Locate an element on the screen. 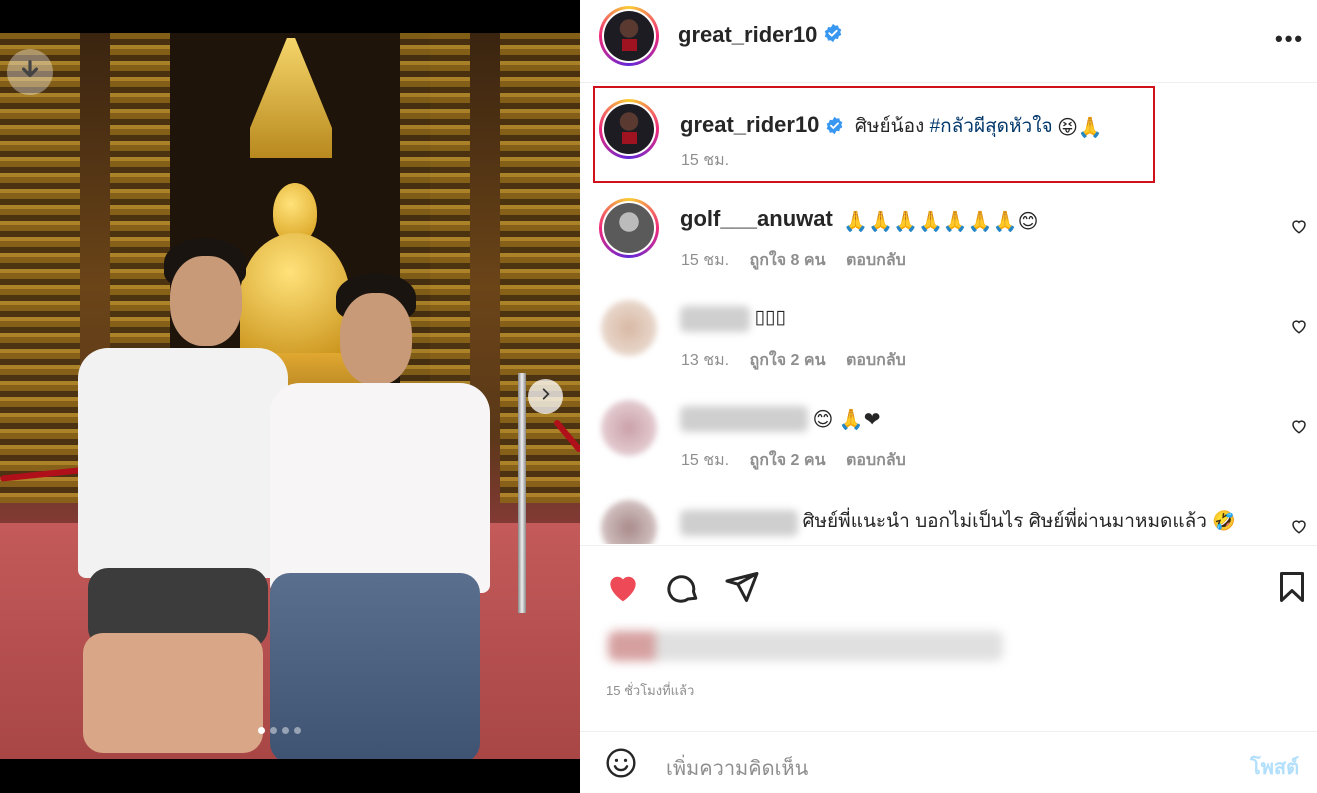  author-username-header: great_rider10 is located at coordinates (760, 35).